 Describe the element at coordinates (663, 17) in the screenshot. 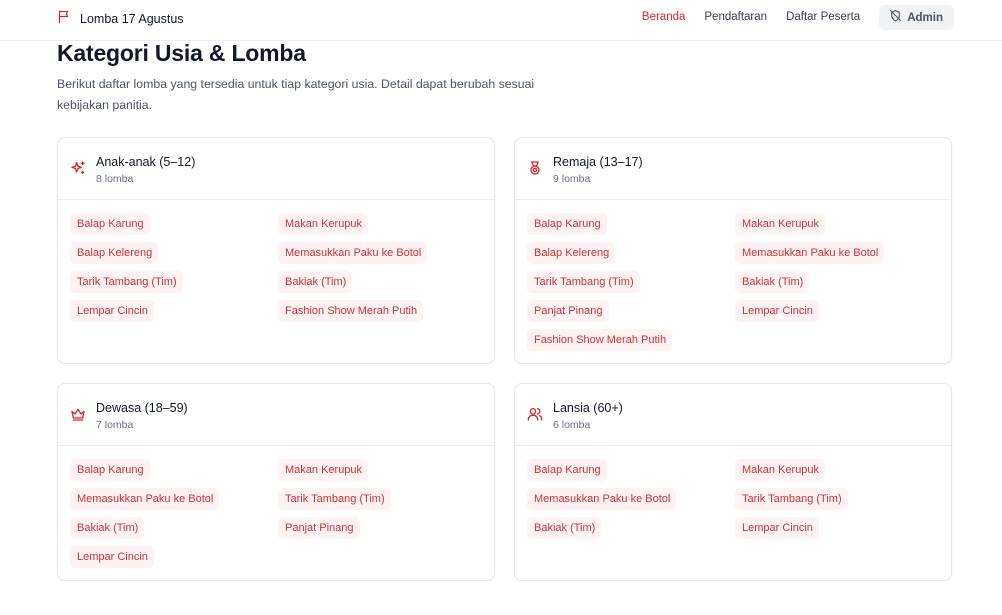

I see `nav-beranda: Beranda` at that location.